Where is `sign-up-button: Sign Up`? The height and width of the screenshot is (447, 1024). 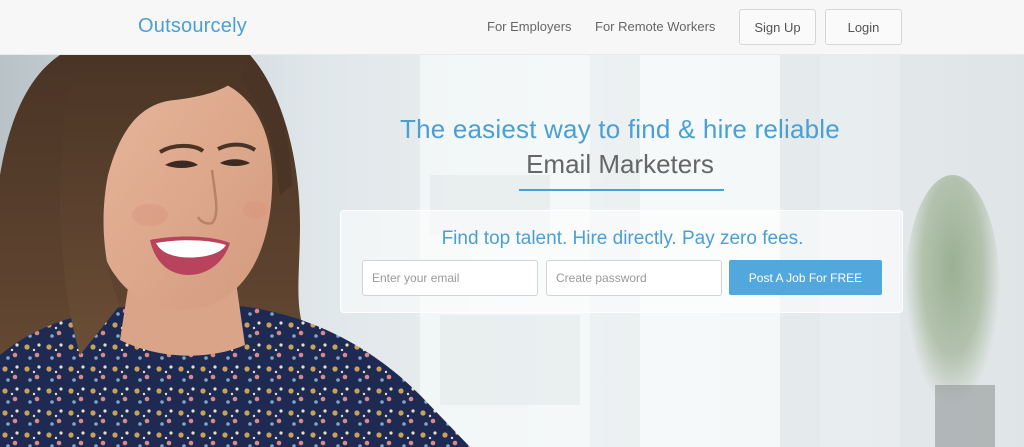 sign-up-button: Sign Up is located at coordinates (777, 27).